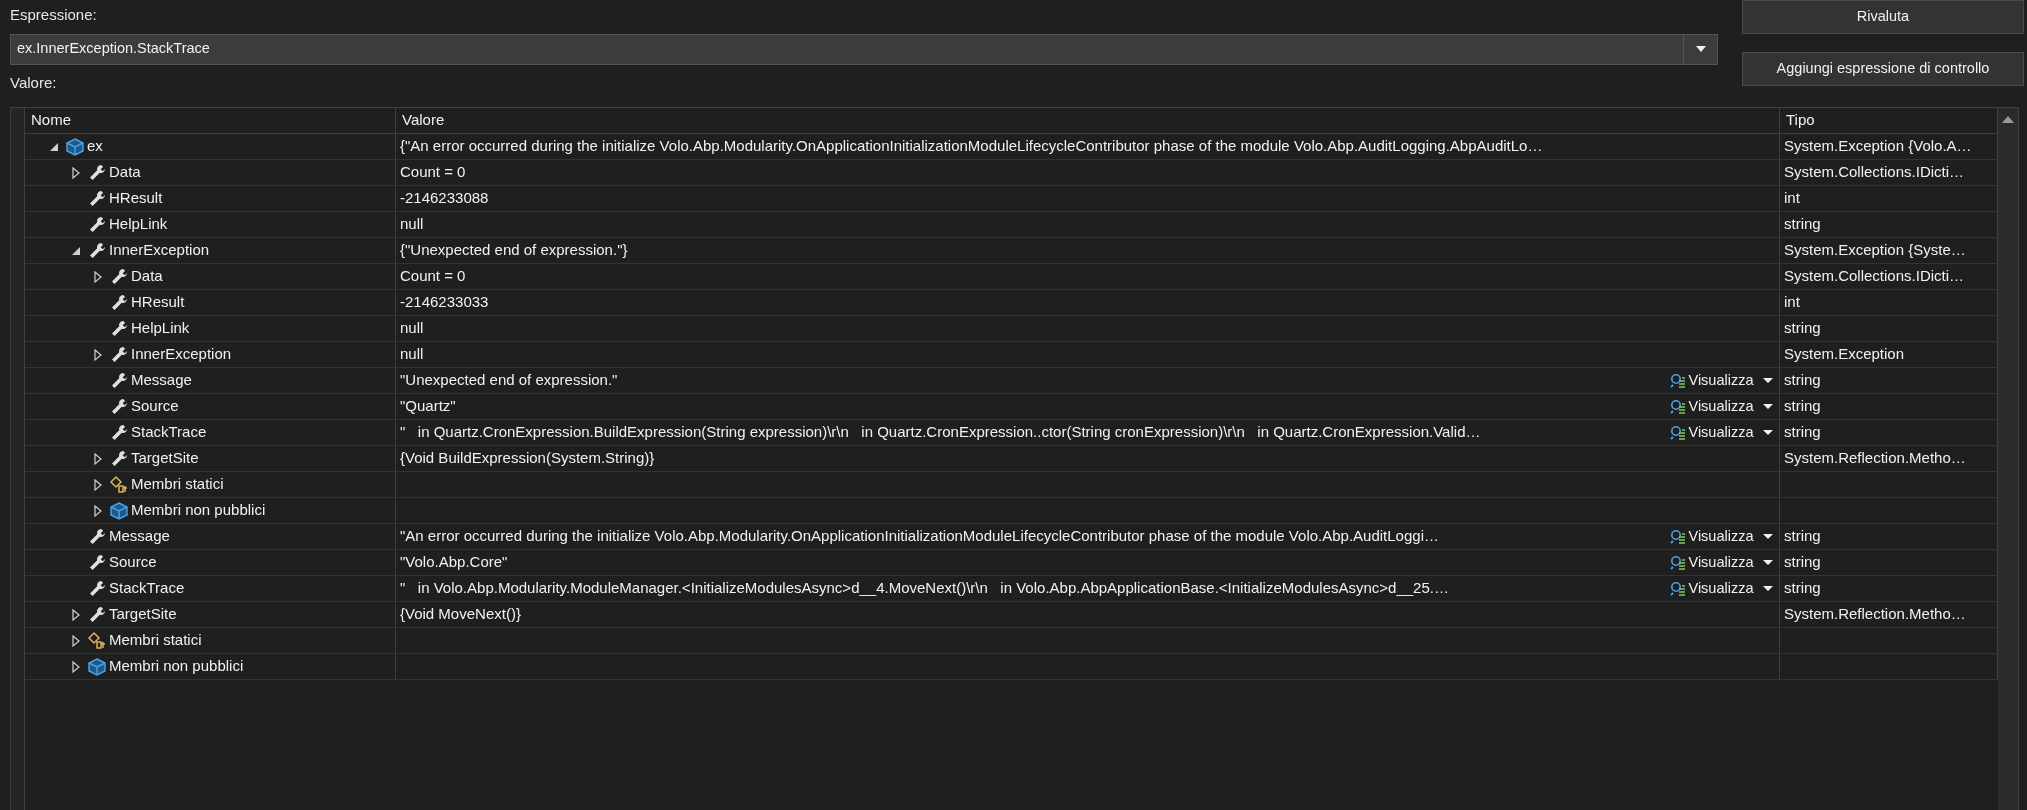  I want to click on value-label: Valore:, so click(33, 83).